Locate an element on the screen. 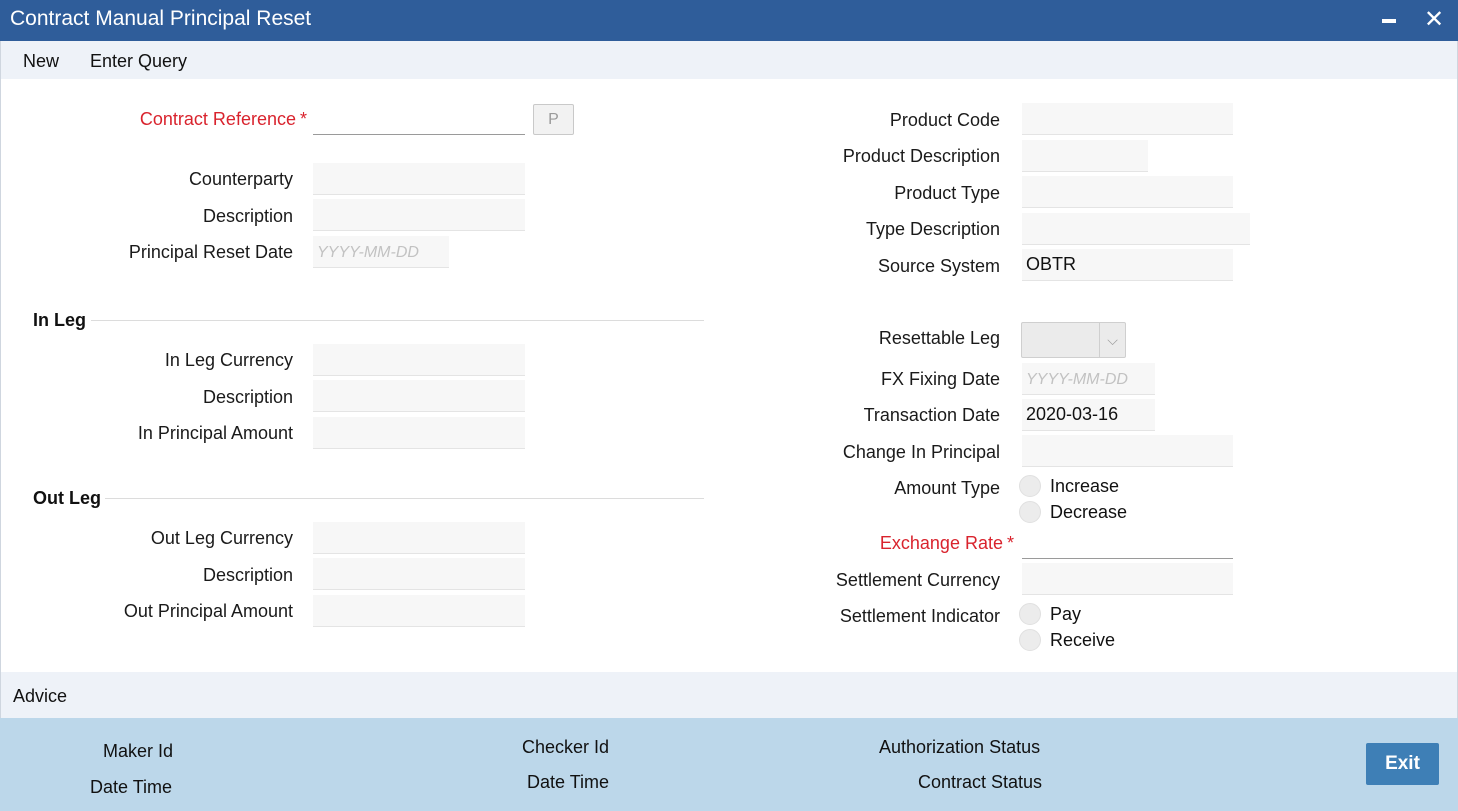 This screenshot has width=1458, height=811. exchange-rate-label: Exchange Rate * is located at coordinates (946, 543).